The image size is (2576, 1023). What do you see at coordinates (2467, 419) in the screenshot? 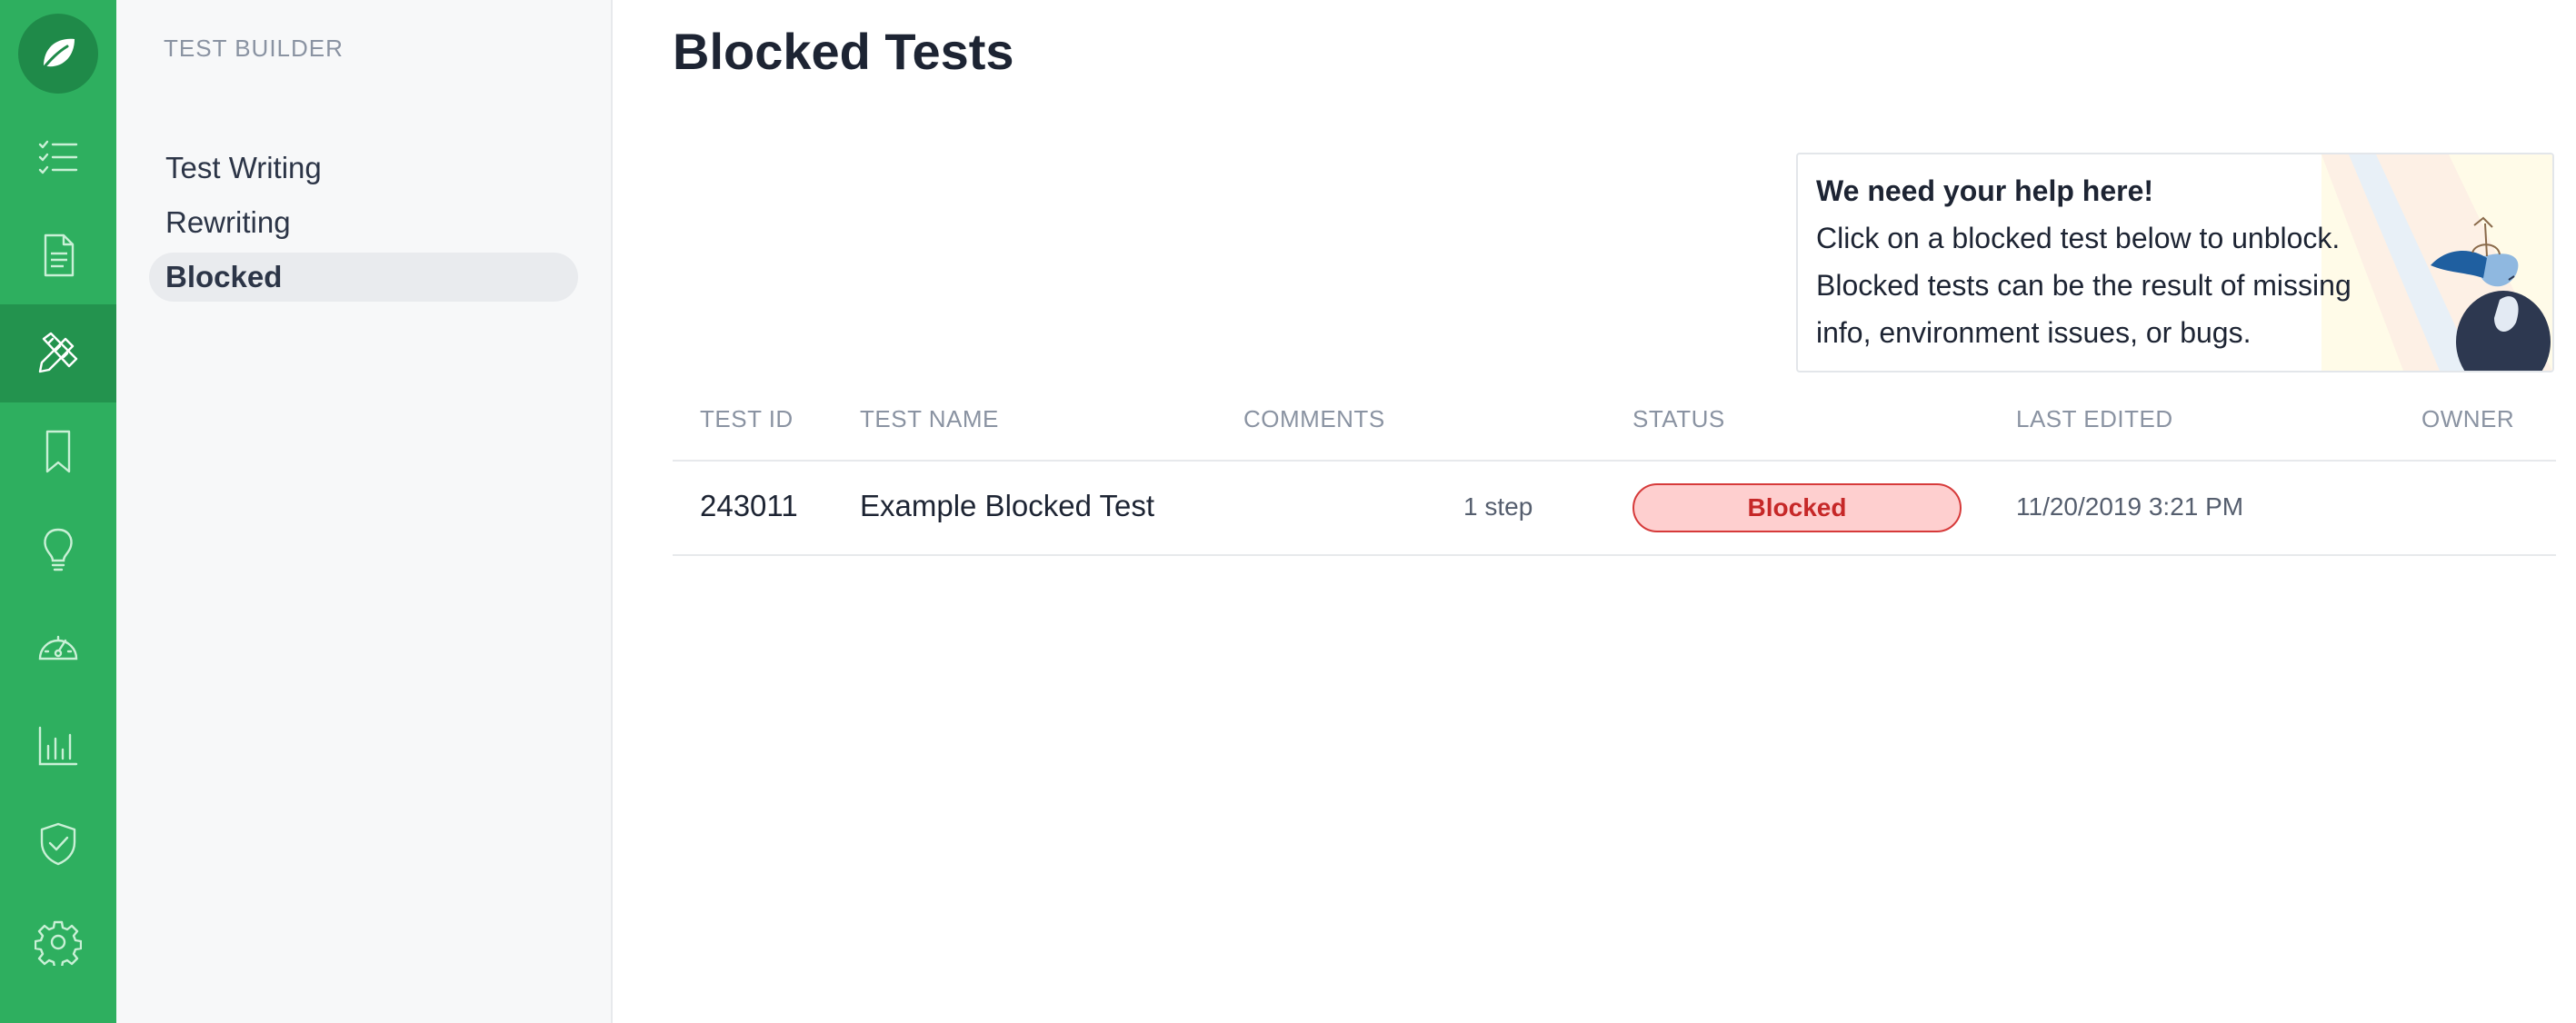
I see `column-header-owner: OWNER` at bounding box center [2467, 419].